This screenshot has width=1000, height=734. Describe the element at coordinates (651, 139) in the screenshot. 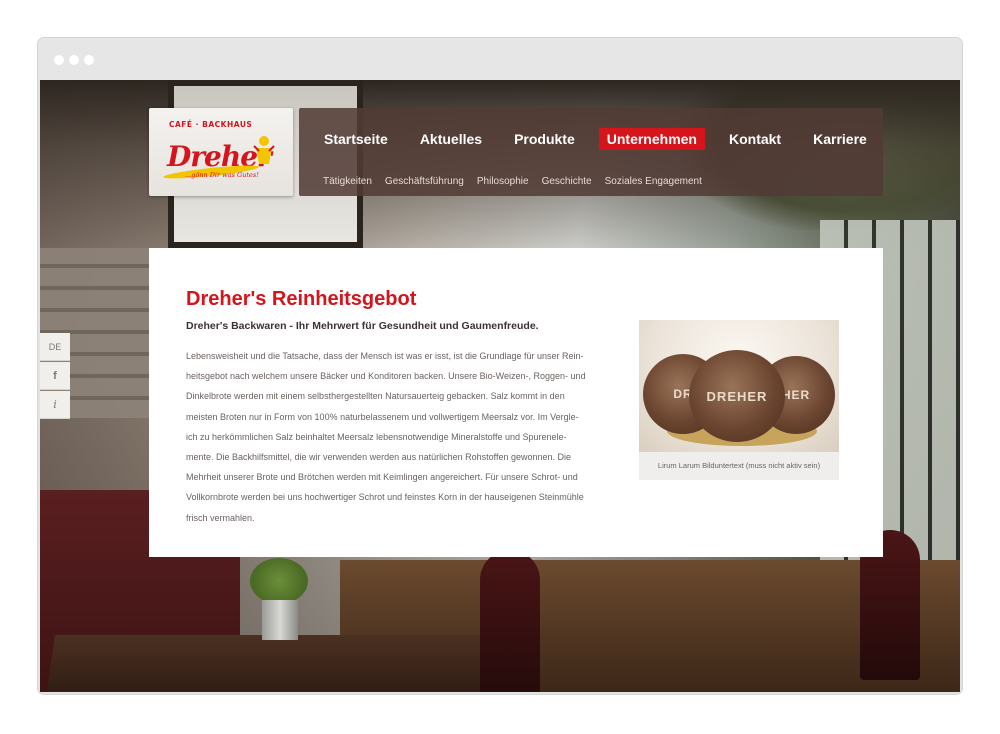

I see `nav-item-unternehmen: Unternehmen` at that location.